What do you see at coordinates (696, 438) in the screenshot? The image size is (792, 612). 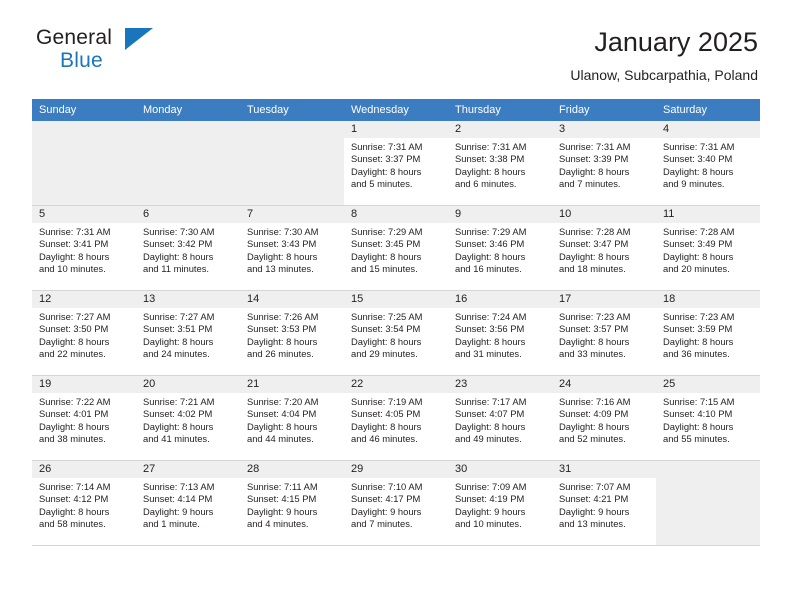 I see `daylight-text-line2: and 55 minutes.` at bounding box center [696, 438].